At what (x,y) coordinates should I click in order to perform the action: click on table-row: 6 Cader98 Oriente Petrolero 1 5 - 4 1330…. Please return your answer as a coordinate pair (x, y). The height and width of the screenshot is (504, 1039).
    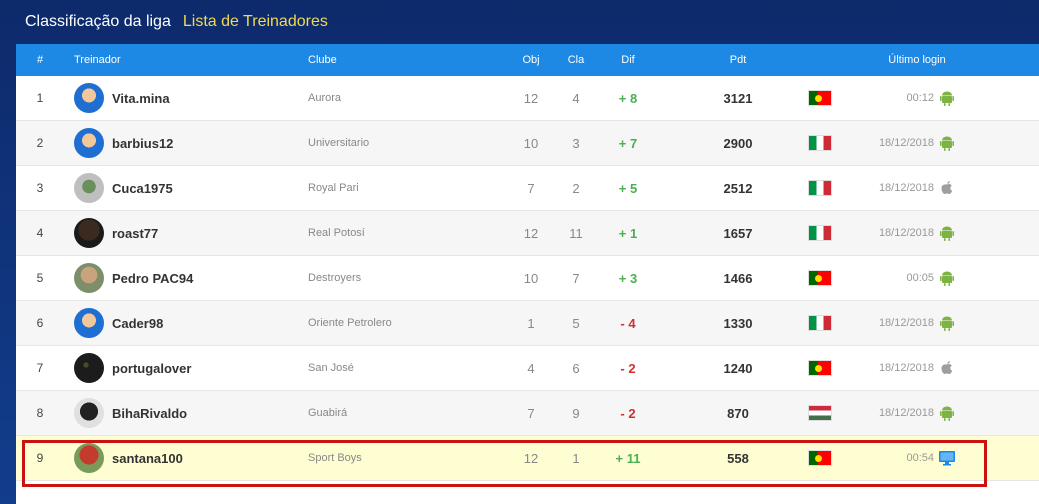
    Looking at the image, I should click on (527, 323).